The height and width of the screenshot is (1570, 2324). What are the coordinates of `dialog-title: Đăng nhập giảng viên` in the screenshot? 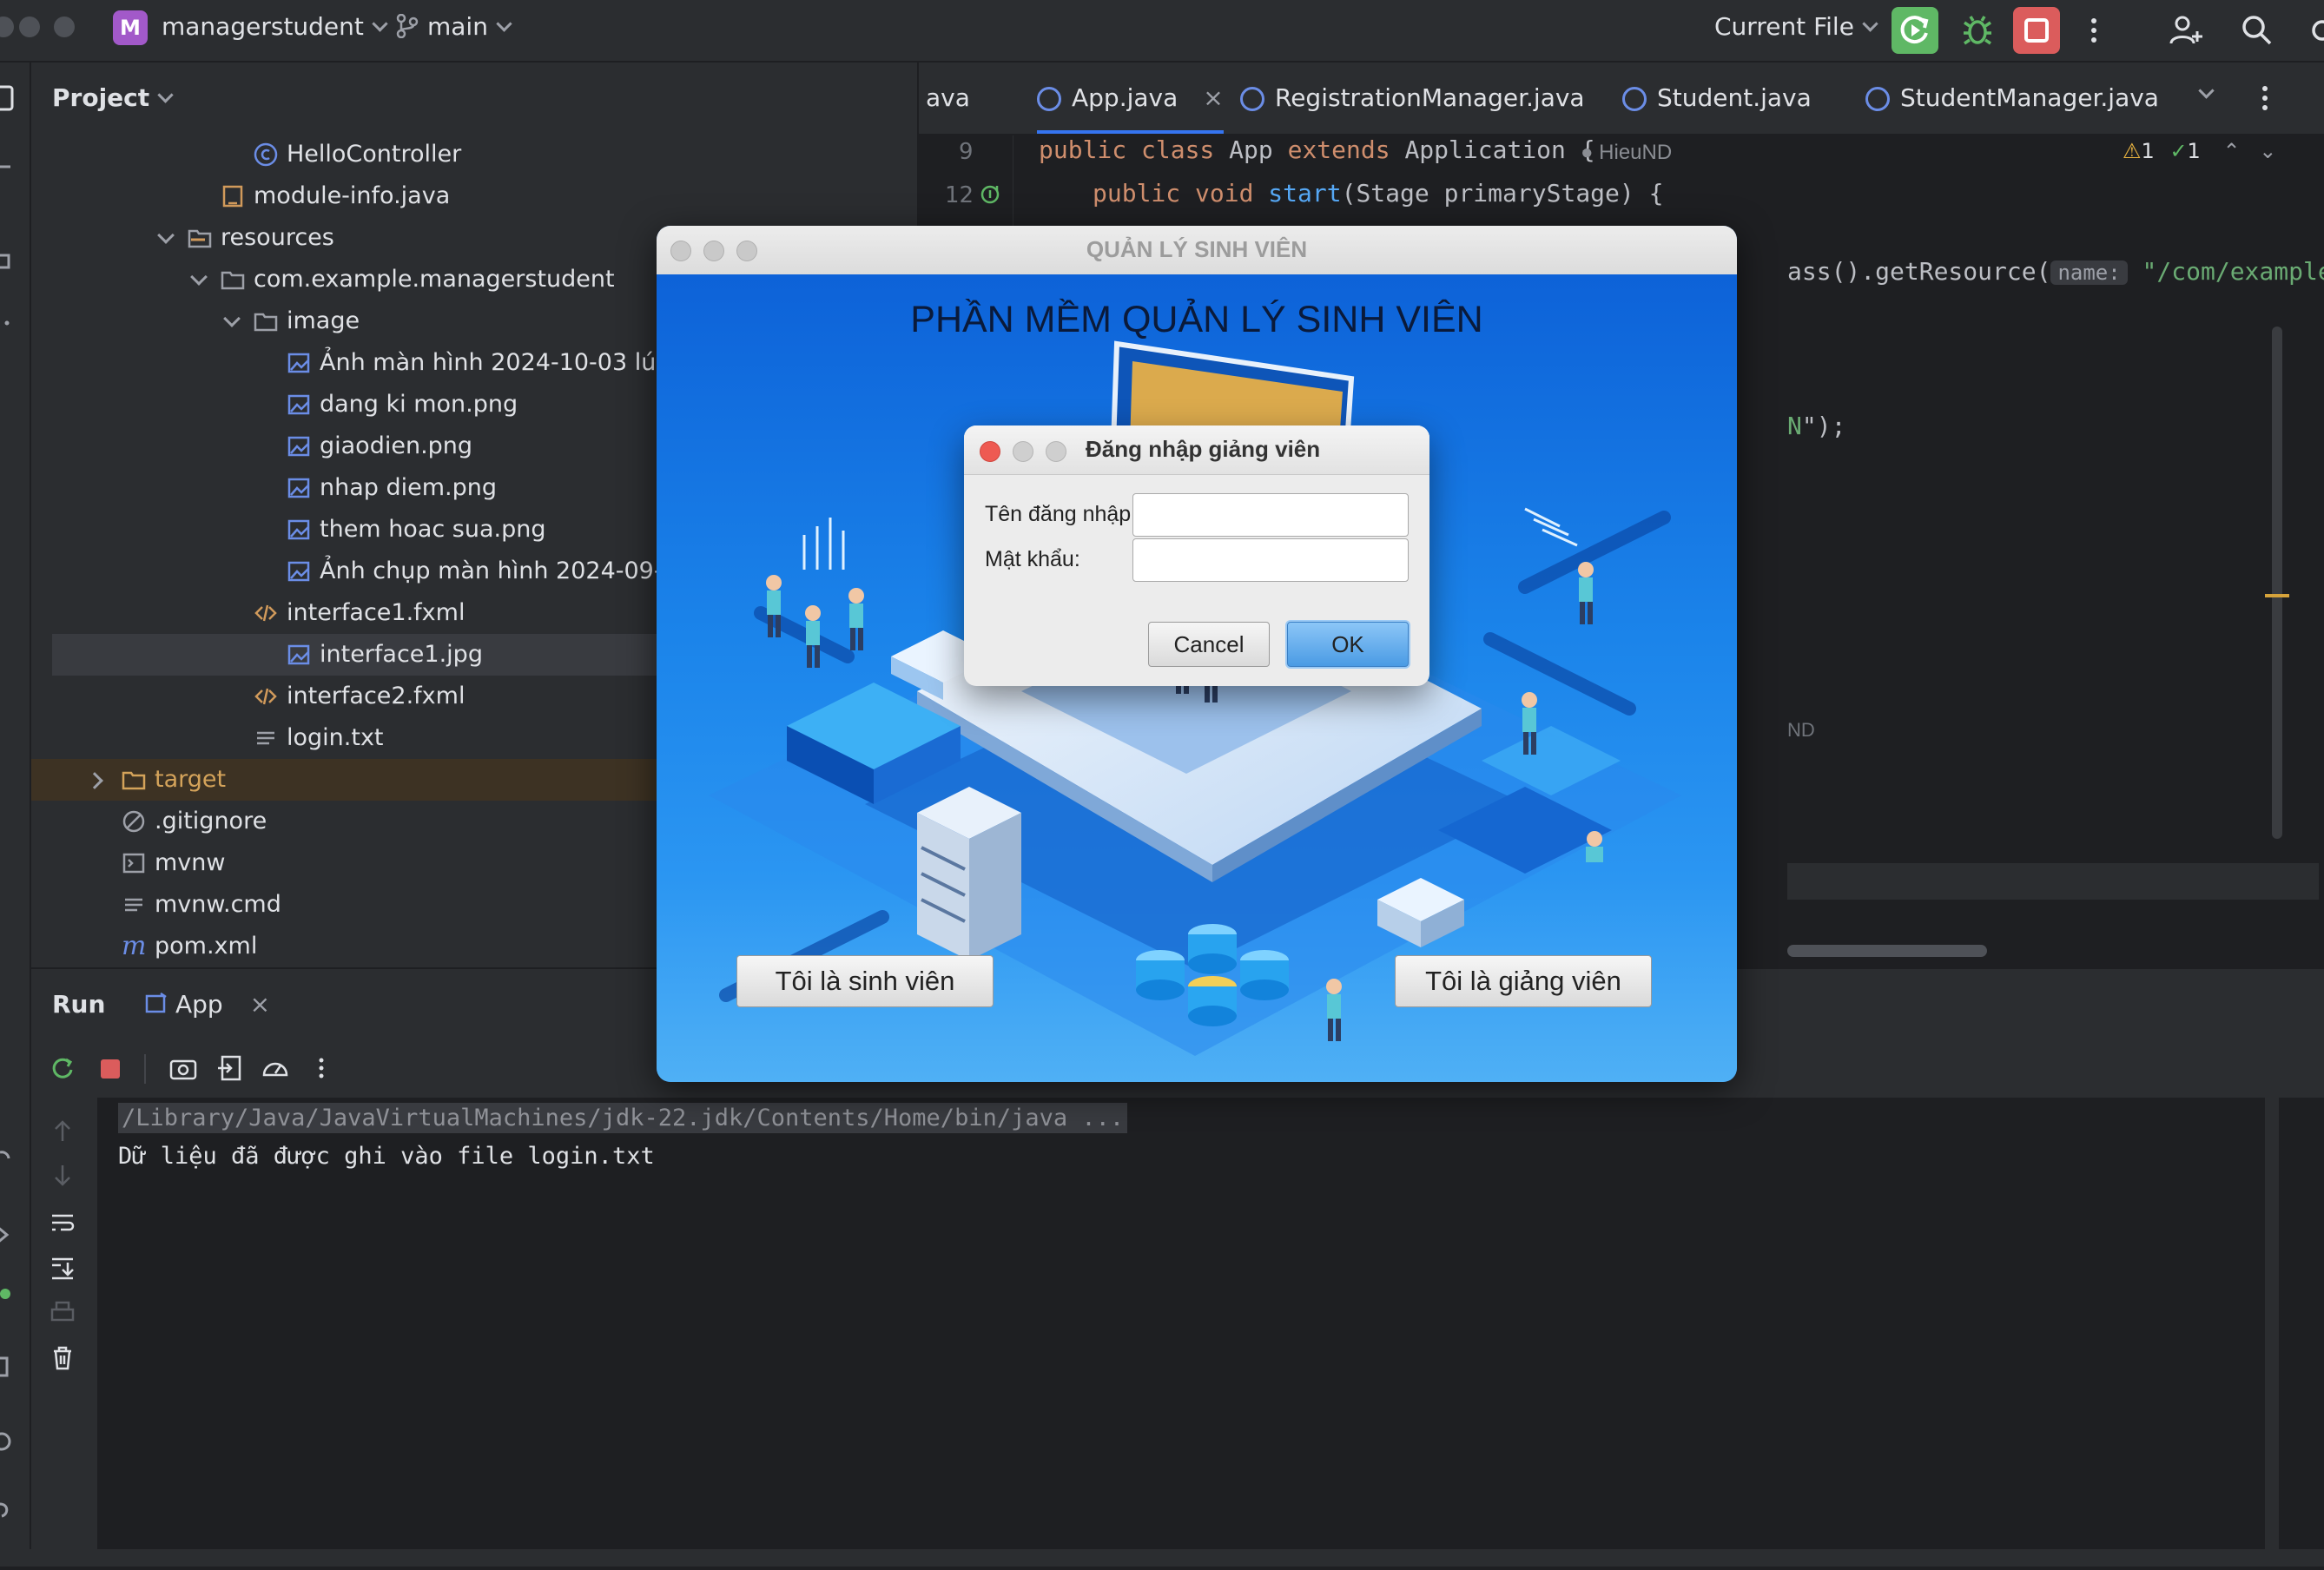 It's located at (1203, 449).